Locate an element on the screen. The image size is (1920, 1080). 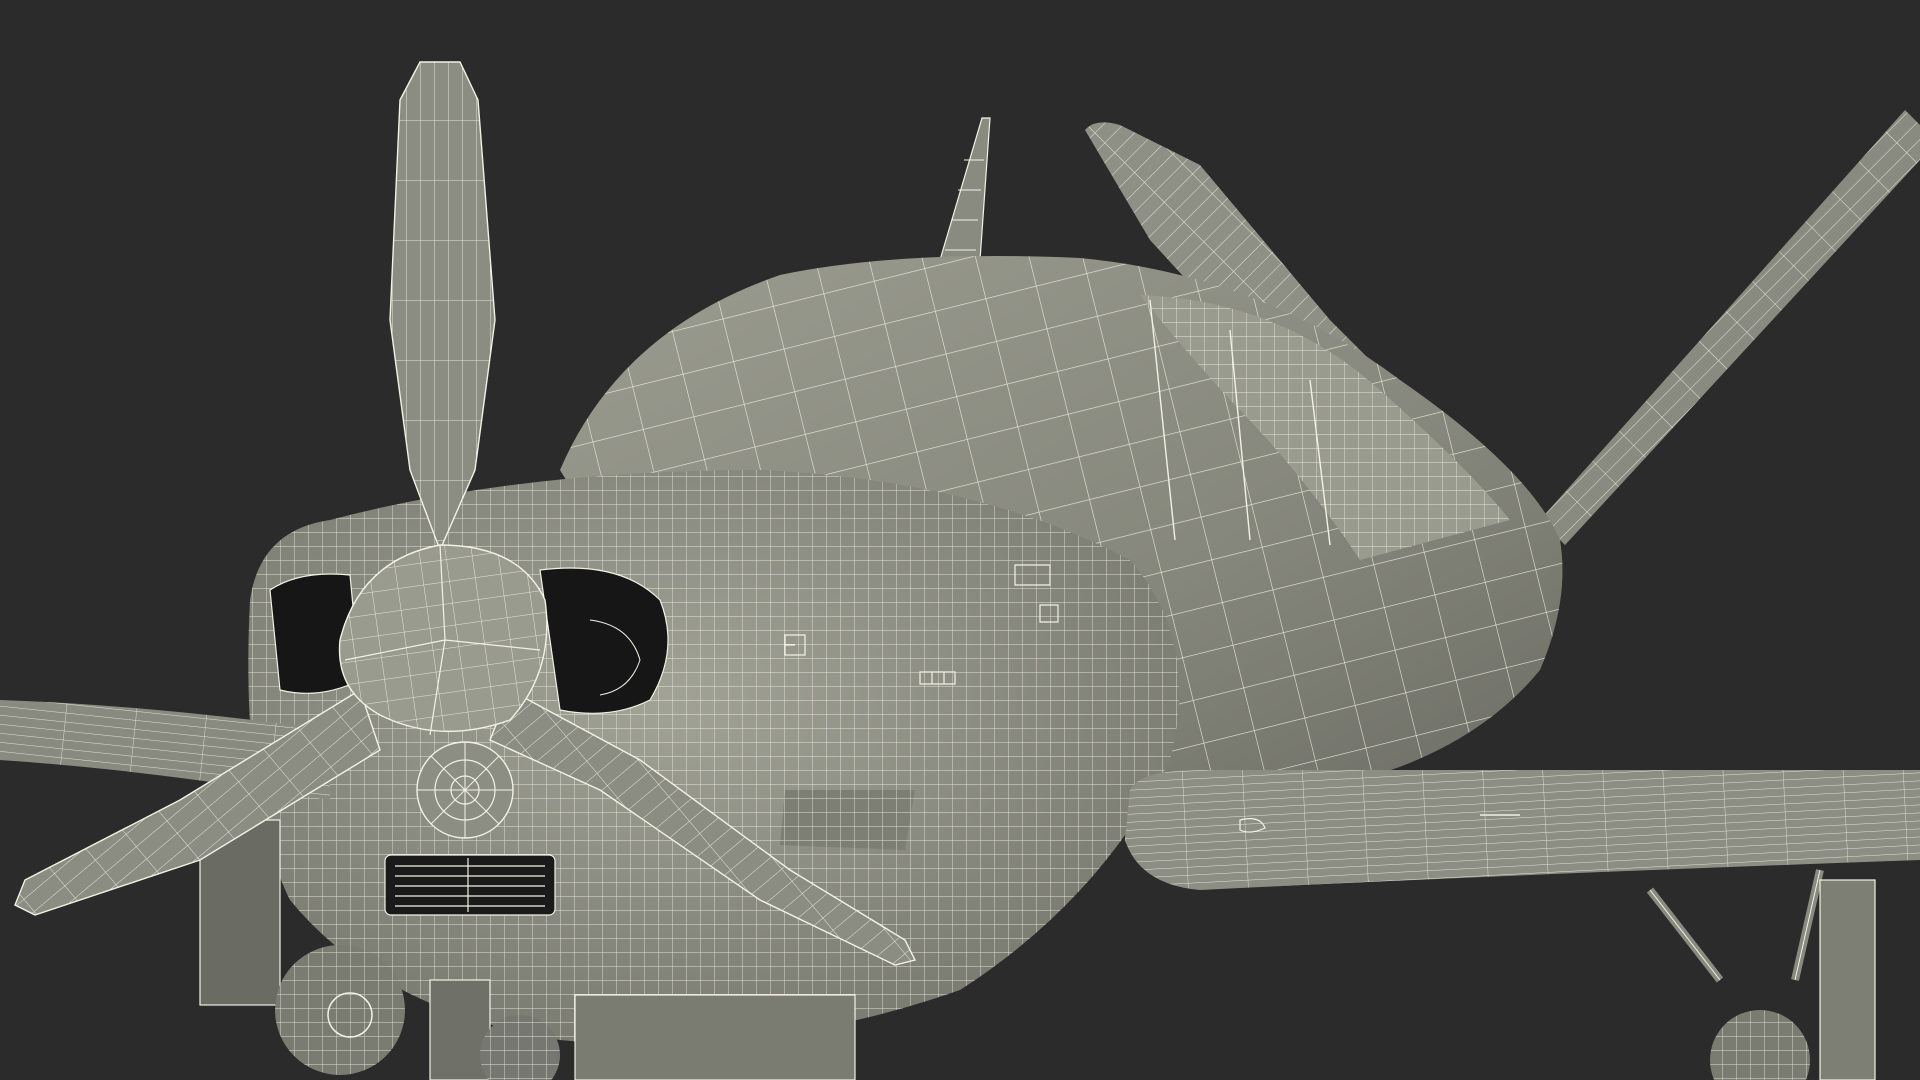
horizontal-stabilizer is located at coordinates (1730, 327).